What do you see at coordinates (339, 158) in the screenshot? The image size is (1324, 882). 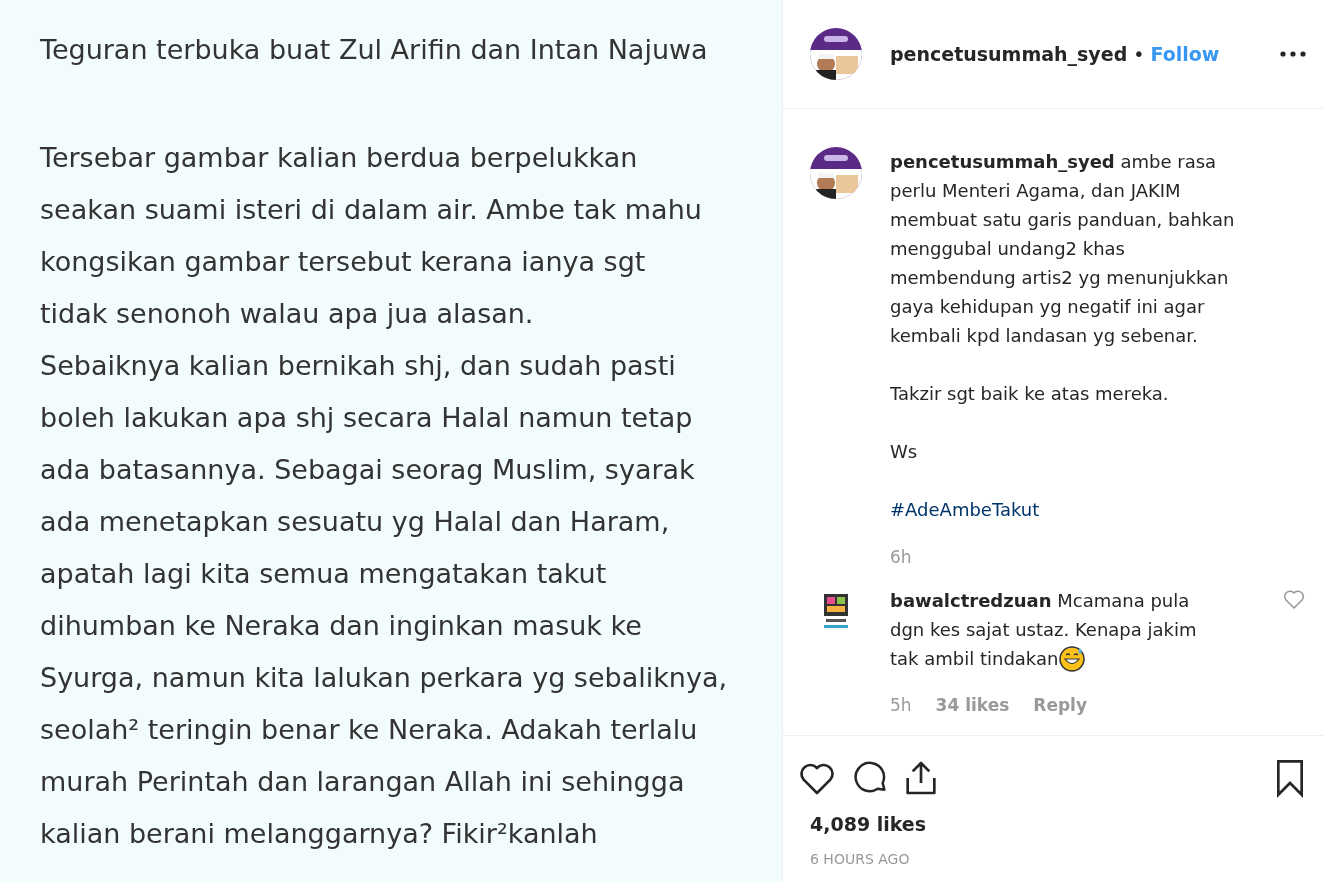 I see `post-text-line: Tersebar gambar kalian berdua berpelukkan` at bounding box center [339, 158].